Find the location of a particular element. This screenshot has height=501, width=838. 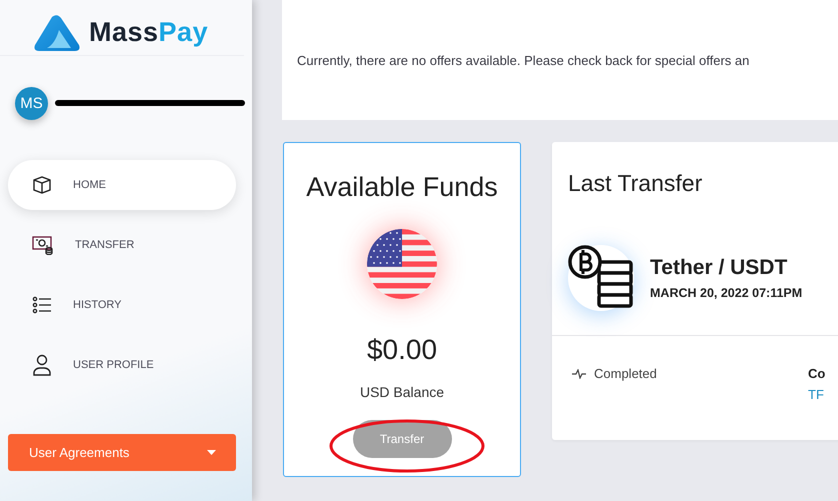

pulse-icon is located at coordinates (579, 373).